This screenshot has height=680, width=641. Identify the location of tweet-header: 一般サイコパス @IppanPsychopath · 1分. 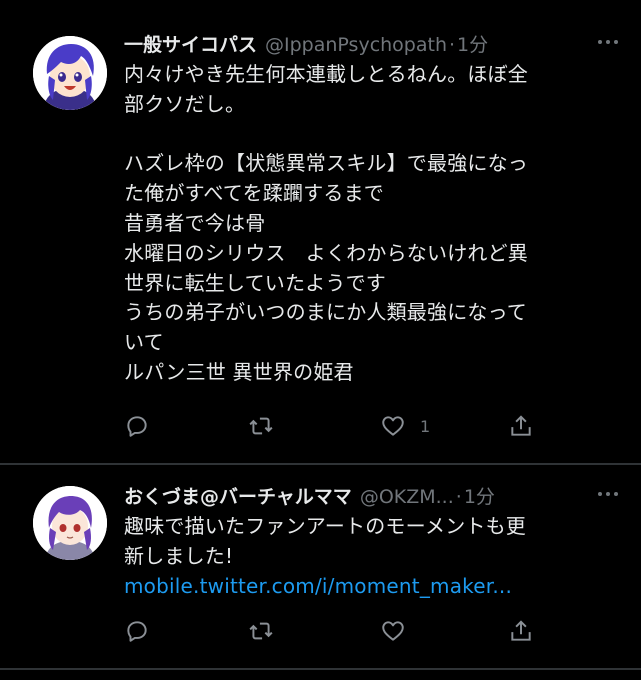
(372, 45).